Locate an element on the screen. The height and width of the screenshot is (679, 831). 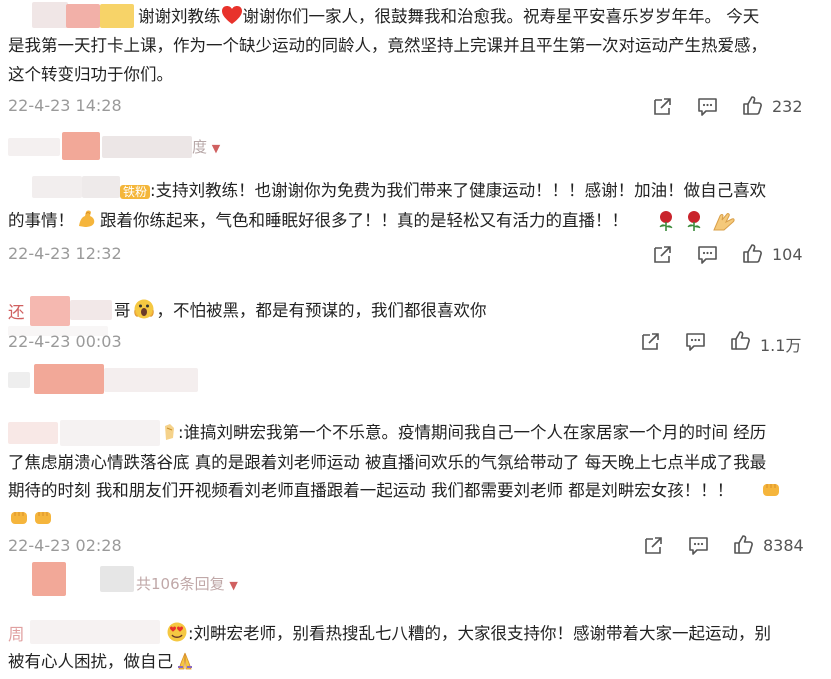
muscle-emoji is located at coordinates (87, 222).